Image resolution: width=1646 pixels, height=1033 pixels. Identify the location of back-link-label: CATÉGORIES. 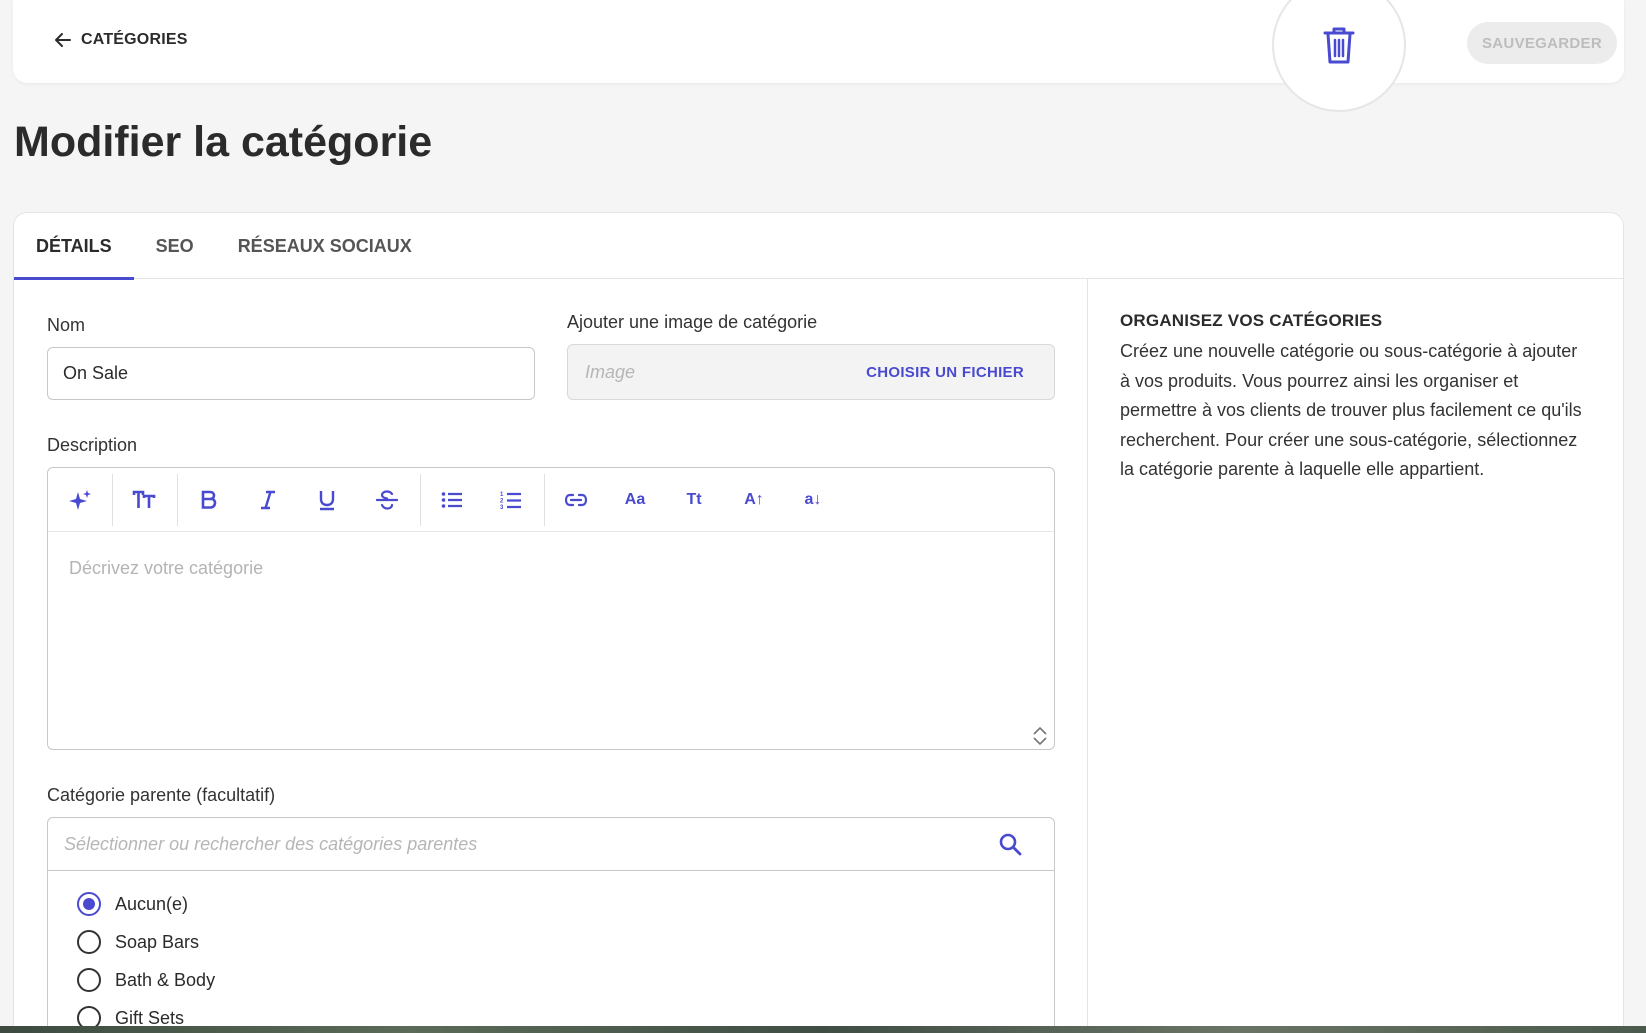
(134, 39).